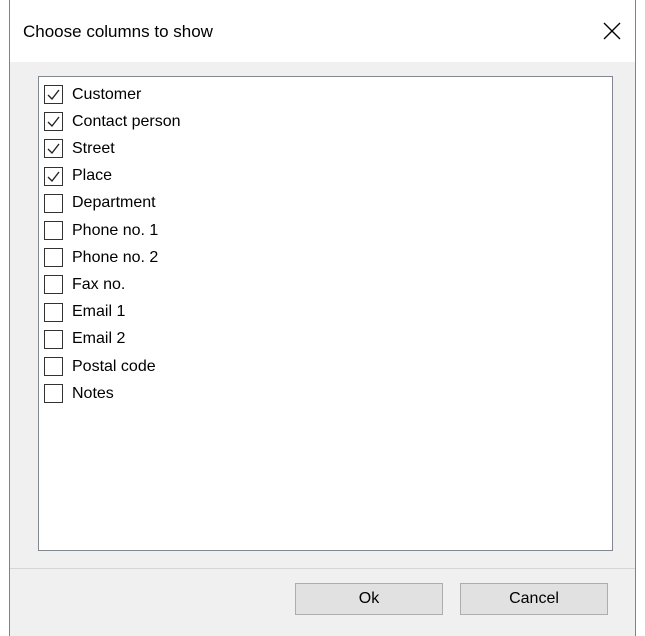 The height and width of the screenshot is (636, 645). Describe the element at coordinates (324, 339) in the screenshot. I see `checklist-item: Email 2` at that location.